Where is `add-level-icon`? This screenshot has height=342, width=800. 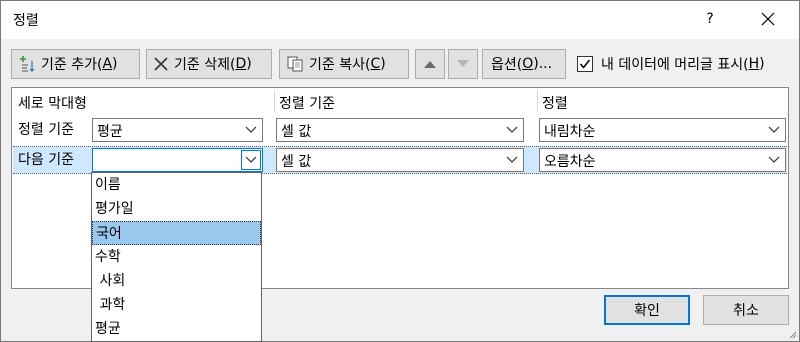 add-level-icon is located at coordinates (27, 64).